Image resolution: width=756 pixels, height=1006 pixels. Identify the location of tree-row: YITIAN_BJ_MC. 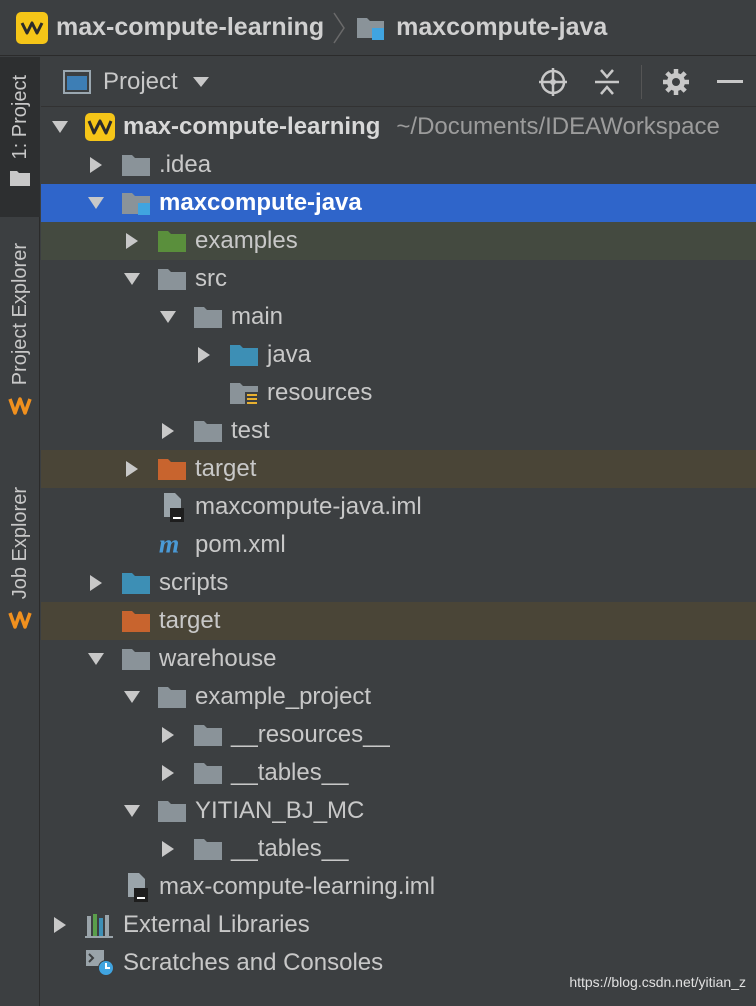
(398, 811).